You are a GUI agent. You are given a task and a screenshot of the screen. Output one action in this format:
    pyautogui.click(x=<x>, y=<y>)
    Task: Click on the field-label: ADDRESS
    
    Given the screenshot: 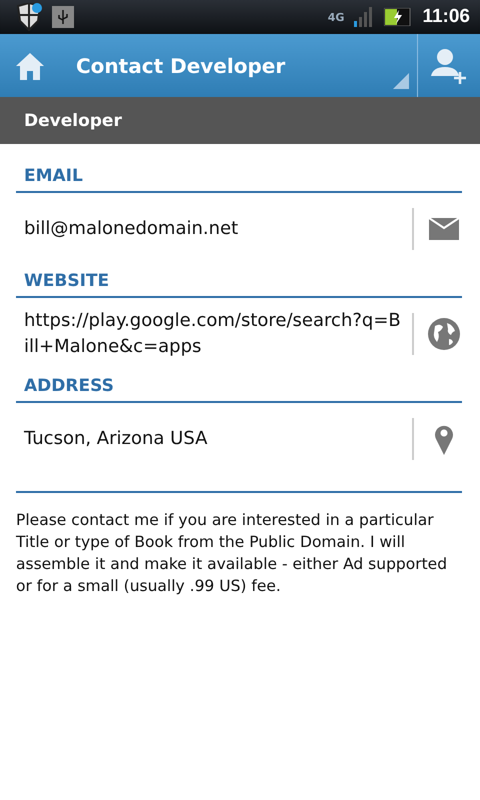 What is the action you would take?
    pyautogui.click(x=239, y=387)
    